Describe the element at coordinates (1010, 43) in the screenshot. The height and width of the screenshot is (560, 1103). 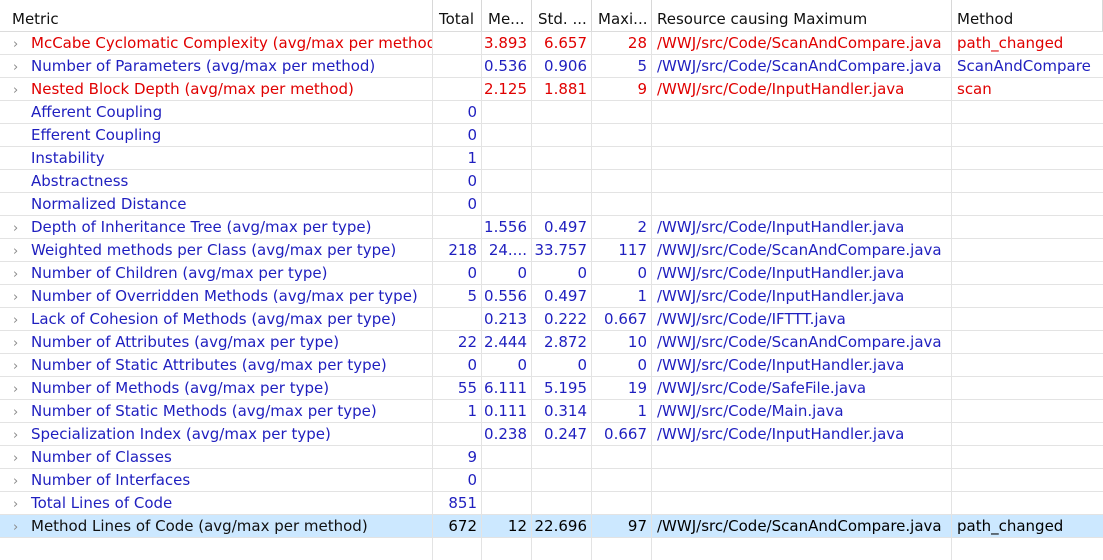
I see `cell-method: path_changed` at that location.